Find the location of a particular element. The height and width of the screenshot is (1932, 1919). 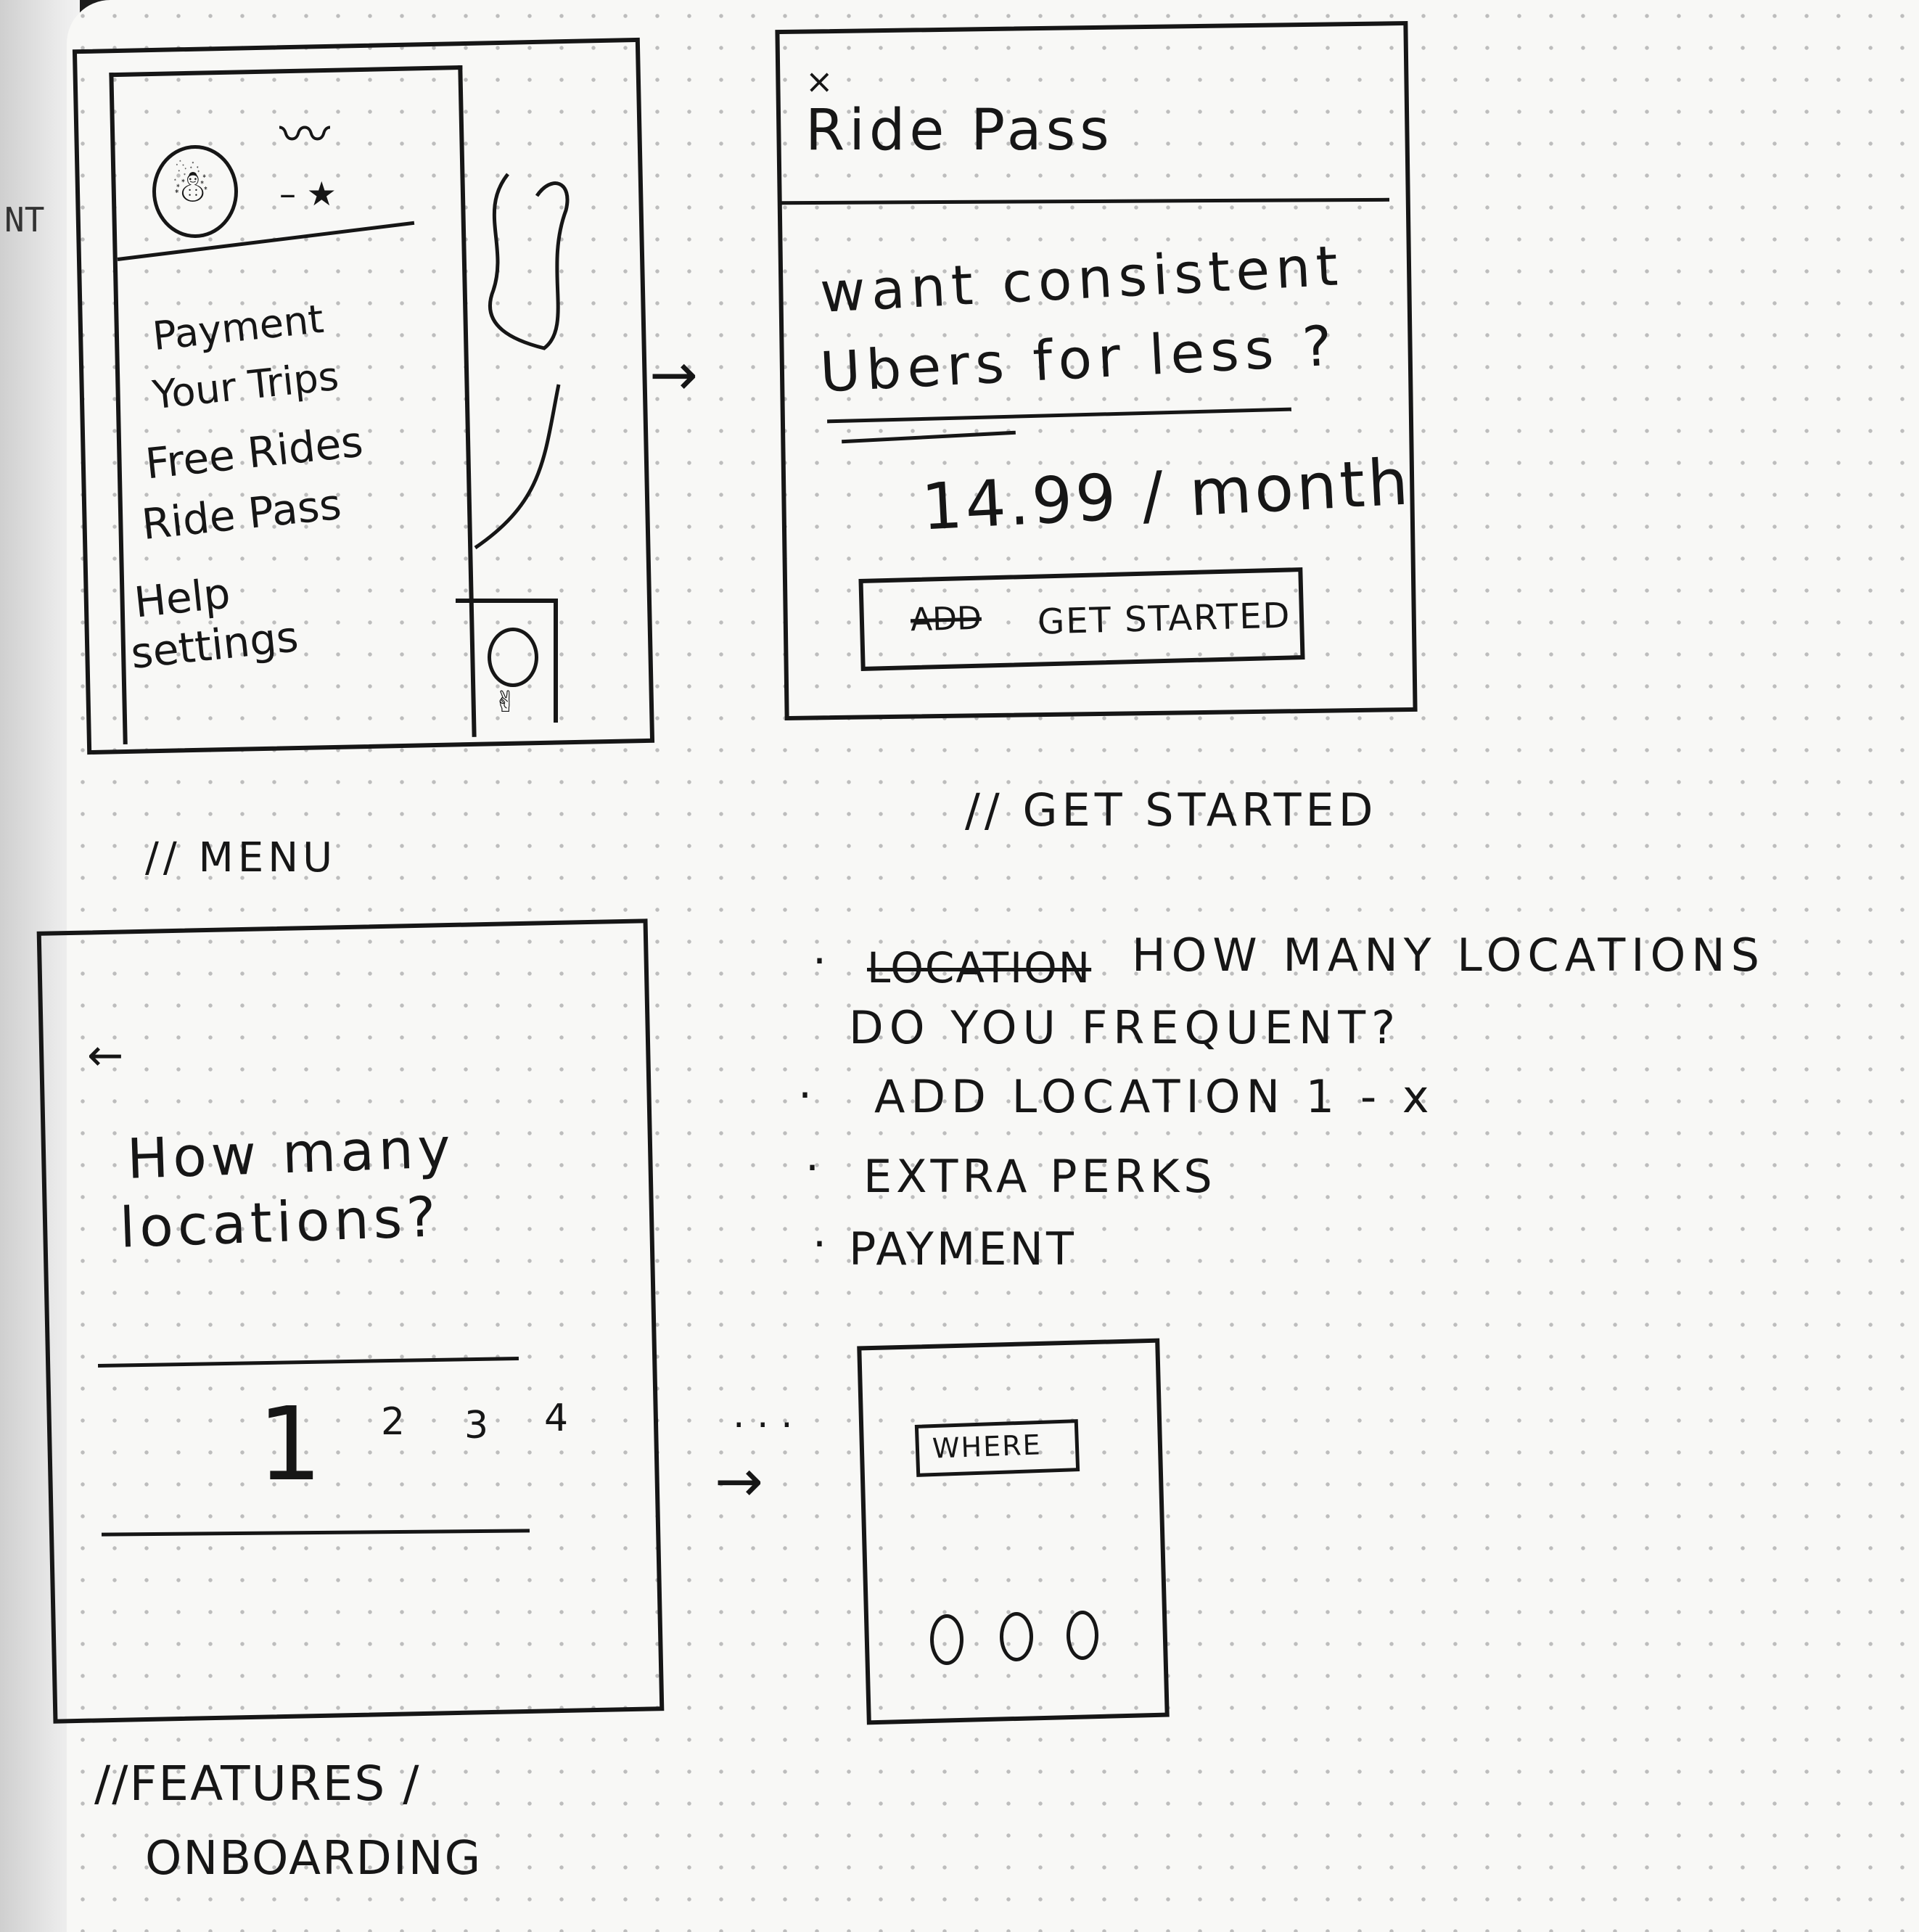

card-icon: ✌ is located at coordinates (505, 702).